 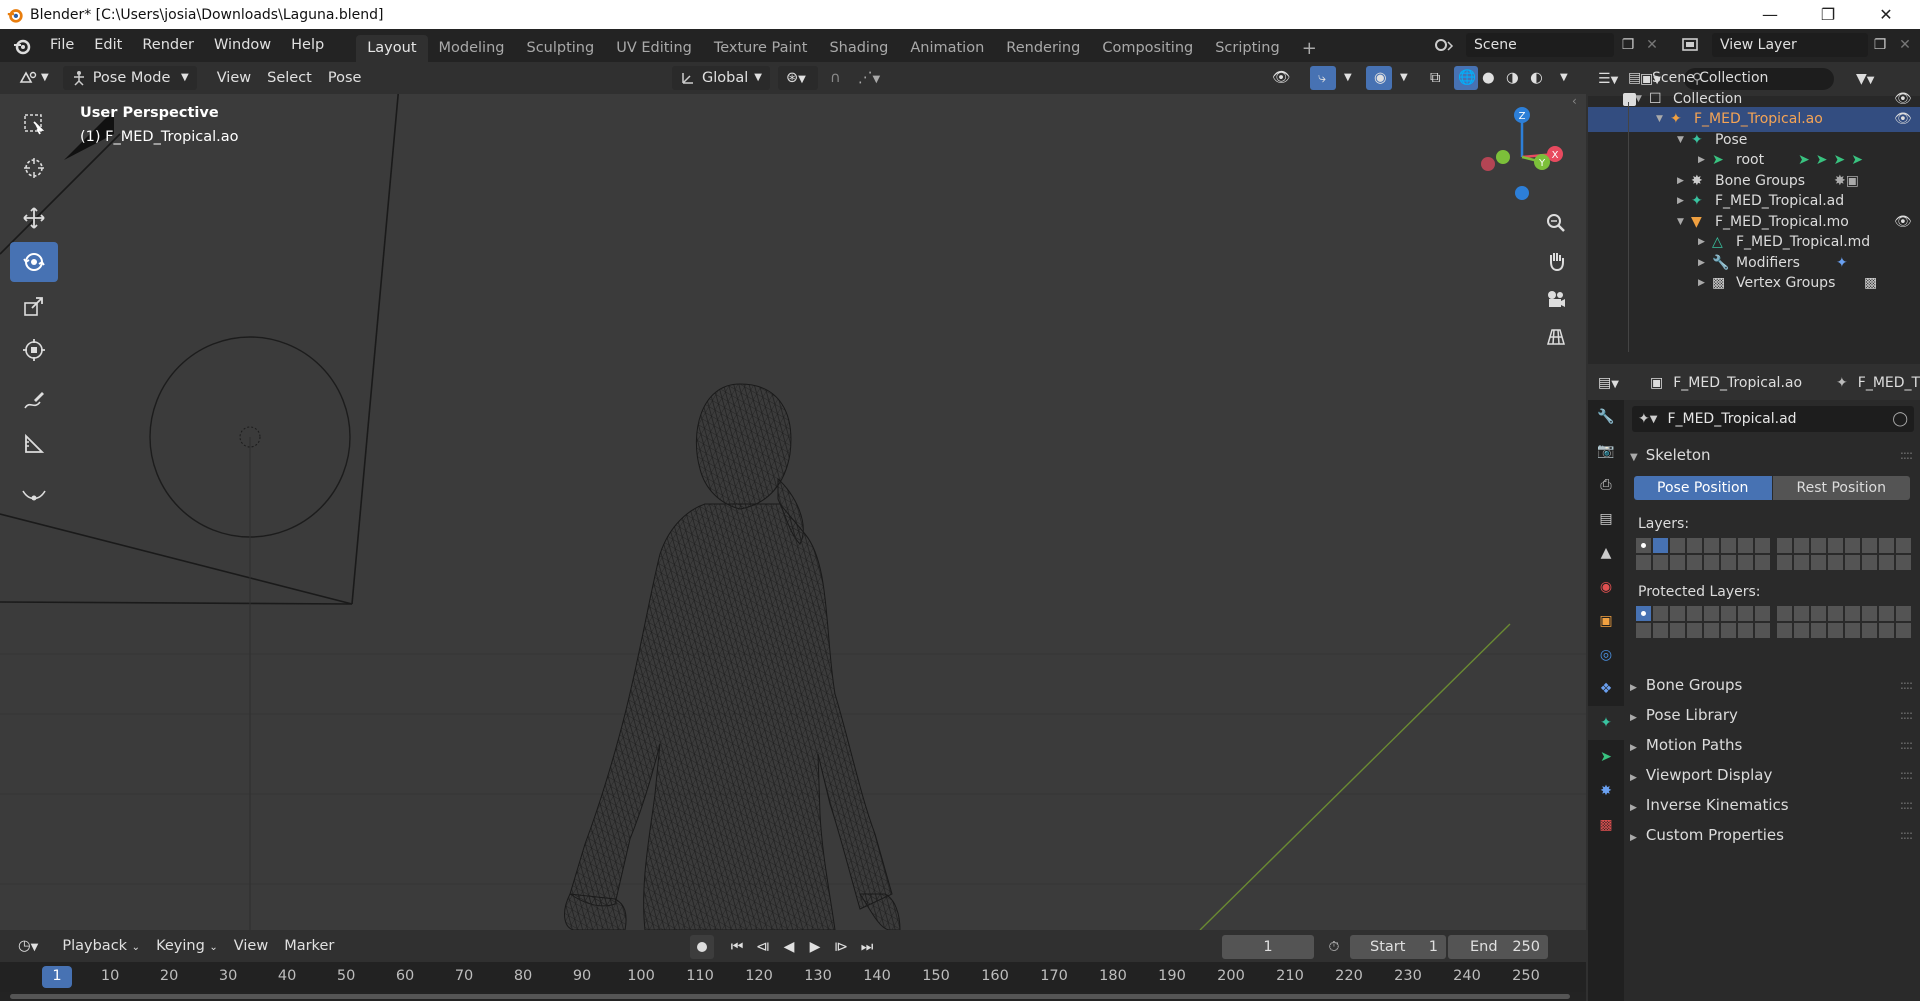 I want to click on wireframe-shading-icon: 🌐, so click(x=1466, y=78).